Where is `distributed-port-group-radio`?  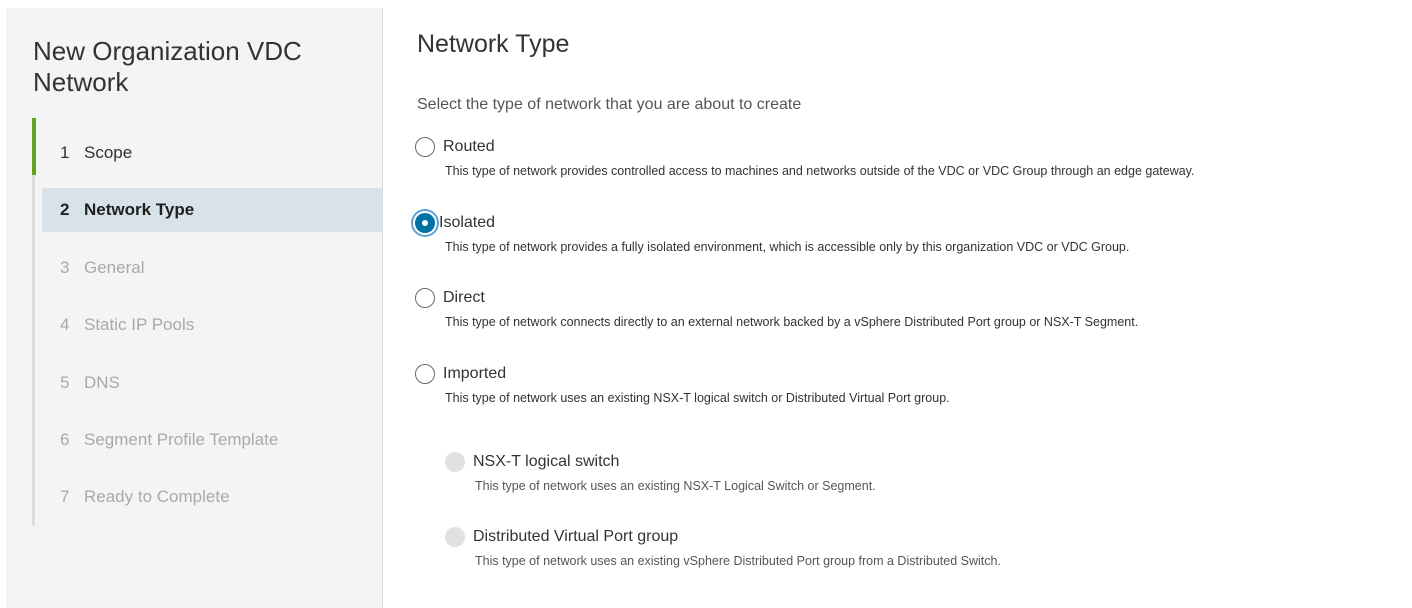
distributed-port-group-radio is located at coordinates (455, 537).